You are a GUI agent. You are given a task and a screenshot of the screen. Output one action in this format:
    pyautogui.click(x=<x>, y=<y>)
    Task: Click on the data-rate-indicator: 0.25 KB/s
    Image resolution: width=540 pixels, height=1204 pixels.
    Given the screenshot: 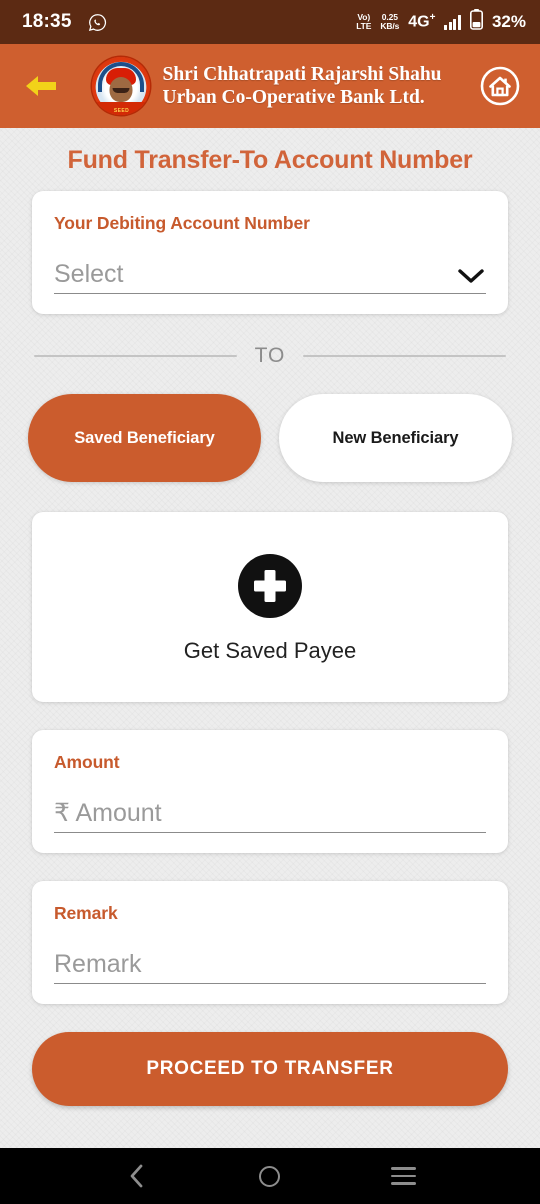 What is the action you would take?
    pyautogui.click(x=390, y=21)
    